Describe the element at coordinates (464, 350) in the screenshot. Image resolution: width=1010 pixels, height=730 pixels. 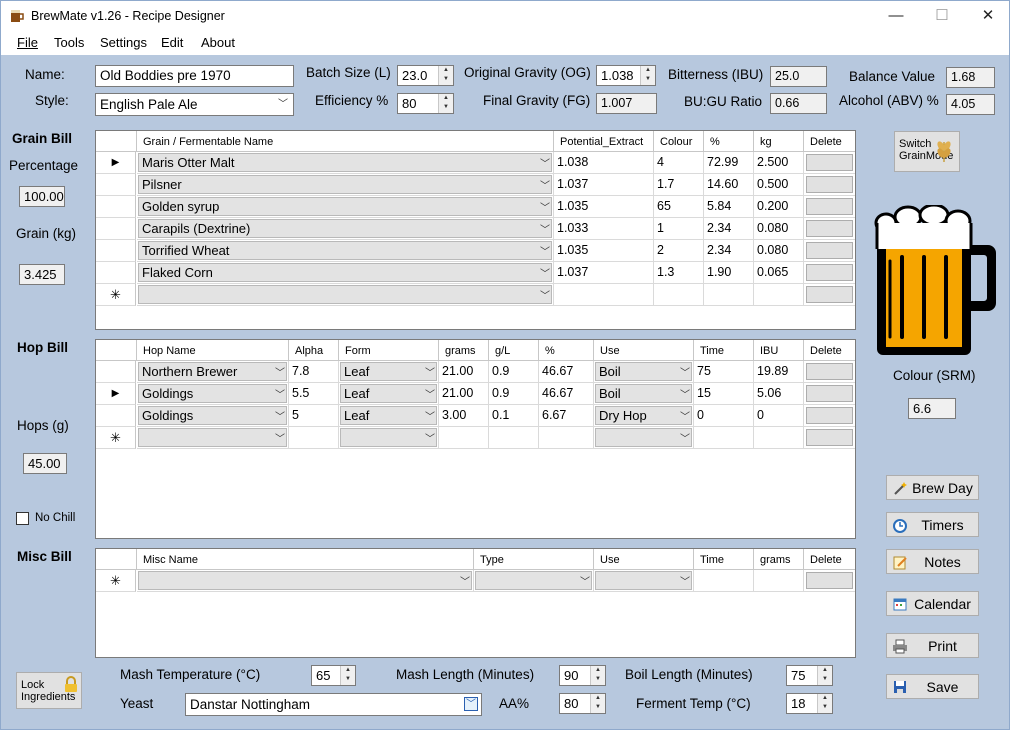
I see `hop-header-grams: grams` at that location.